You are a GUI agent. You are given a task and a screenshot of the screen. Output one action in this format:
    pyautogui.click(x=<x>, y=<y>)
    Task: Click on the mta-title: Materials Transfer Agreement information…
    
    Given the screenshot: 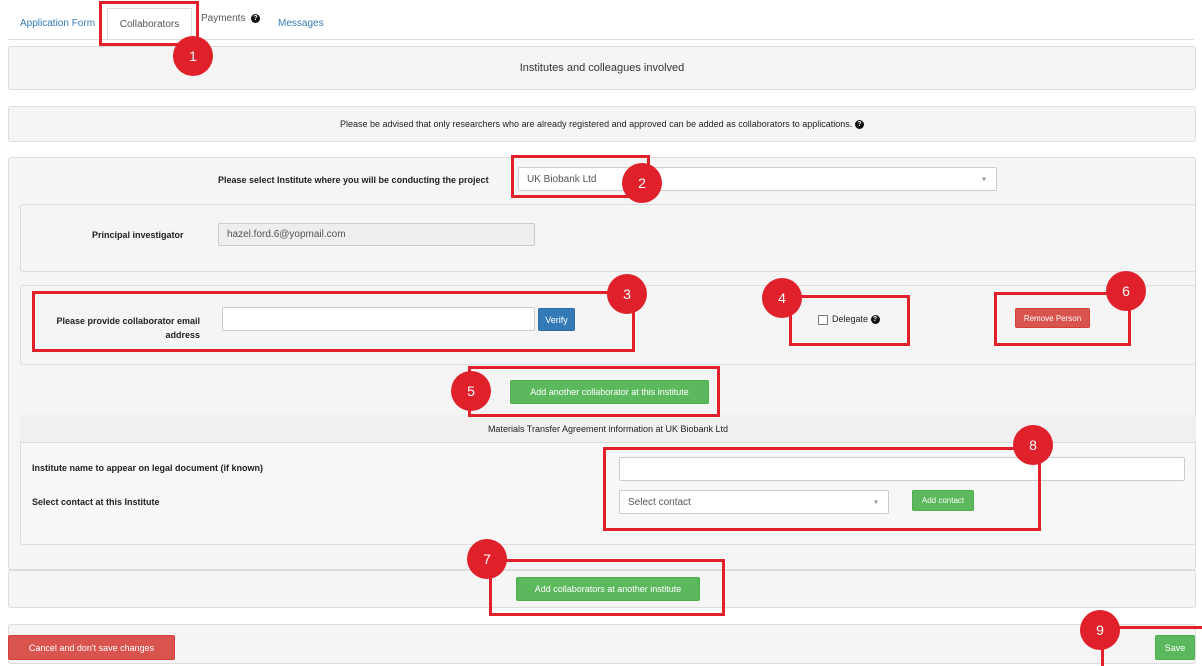 What is the action you would take?
    pyautogui.click(x=608, y=428)
    